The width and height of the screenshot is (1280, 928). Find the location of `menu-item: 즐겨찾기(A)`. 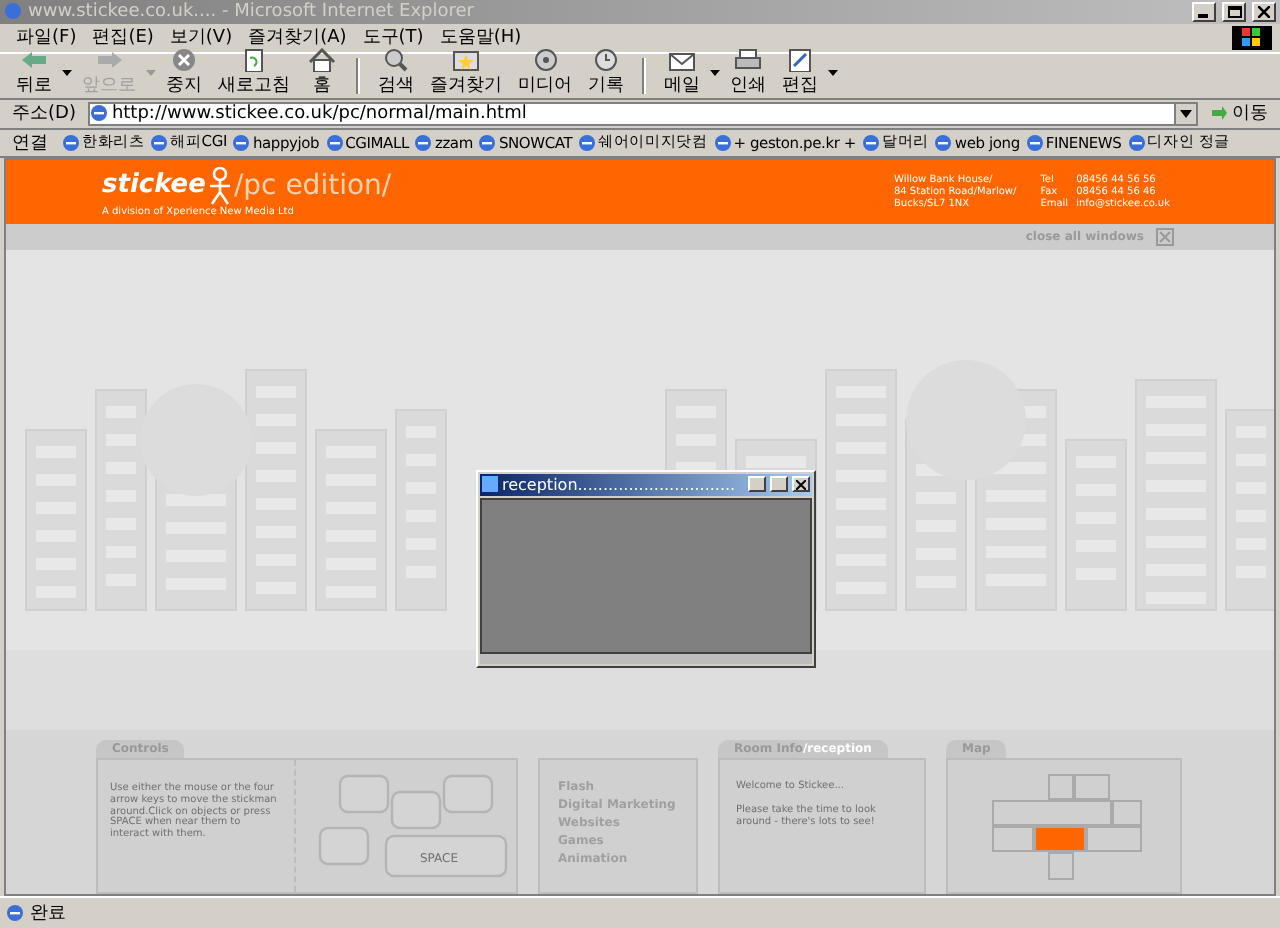

menu-item: 즐겨찾기(A) is located at coordinates (297, 37).